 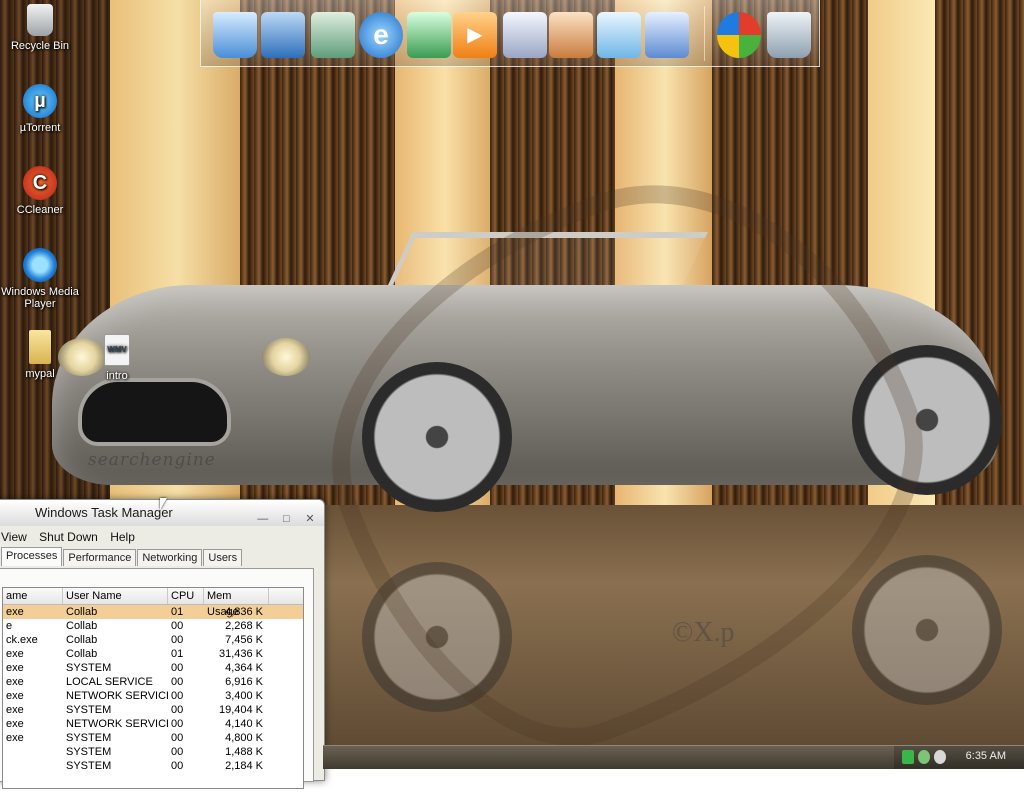 What do you see at coordinates (381, 35) in the screenshot?
I see `internet-explorer-icon: e` at bounding box center [381, 35].